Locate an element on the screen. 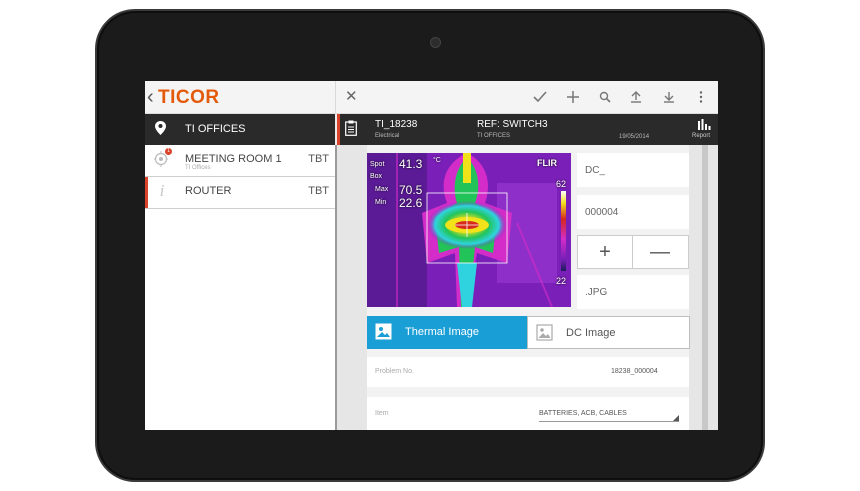  extension-value: .JPG is located at coordinates (596, 292).